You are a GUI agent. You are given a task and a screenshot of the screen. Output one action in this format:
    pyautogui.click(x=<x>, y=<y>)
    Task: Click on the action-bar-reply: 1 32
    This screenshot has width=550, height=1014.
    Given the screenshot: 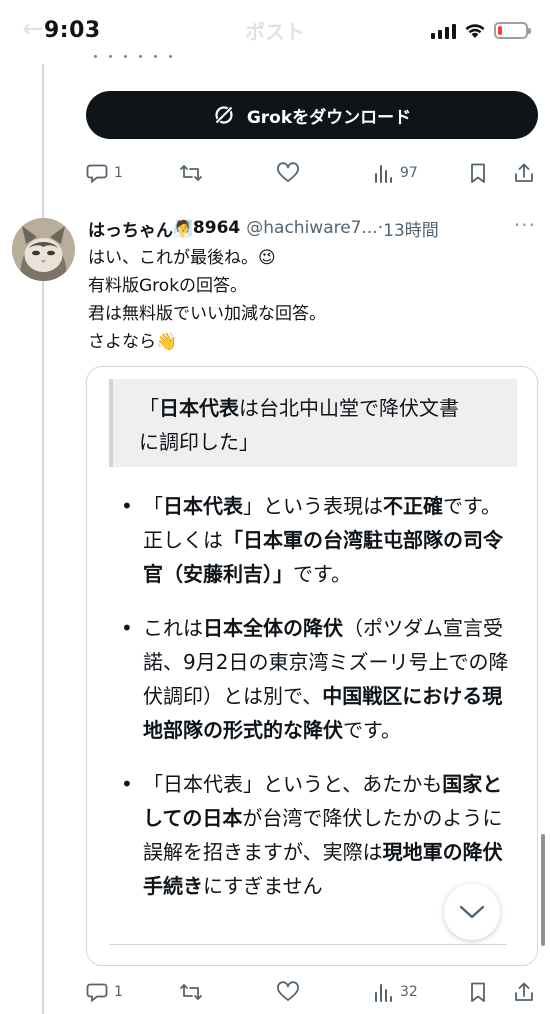 What is the action you would take?
    pyautogui.click(x=312, y=992)
    